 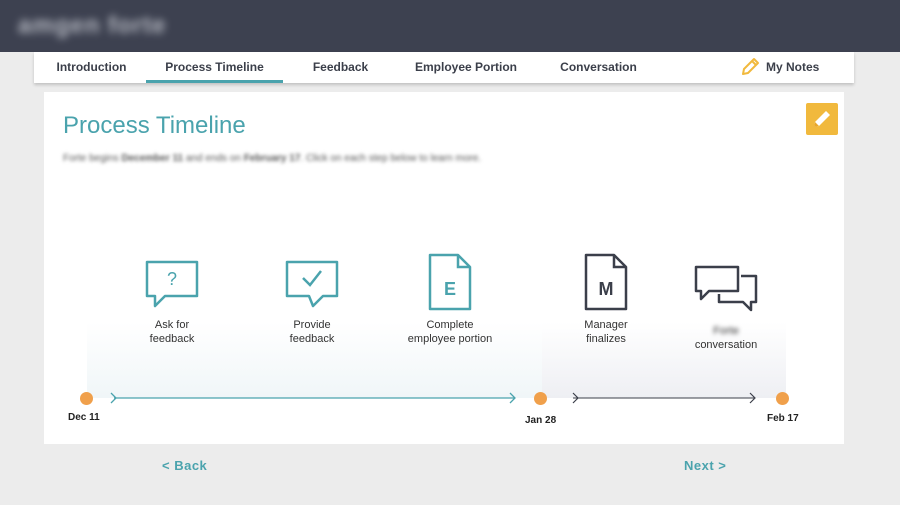 I want to click on my-notes-button: My Notes, so click(x=790, y=67).